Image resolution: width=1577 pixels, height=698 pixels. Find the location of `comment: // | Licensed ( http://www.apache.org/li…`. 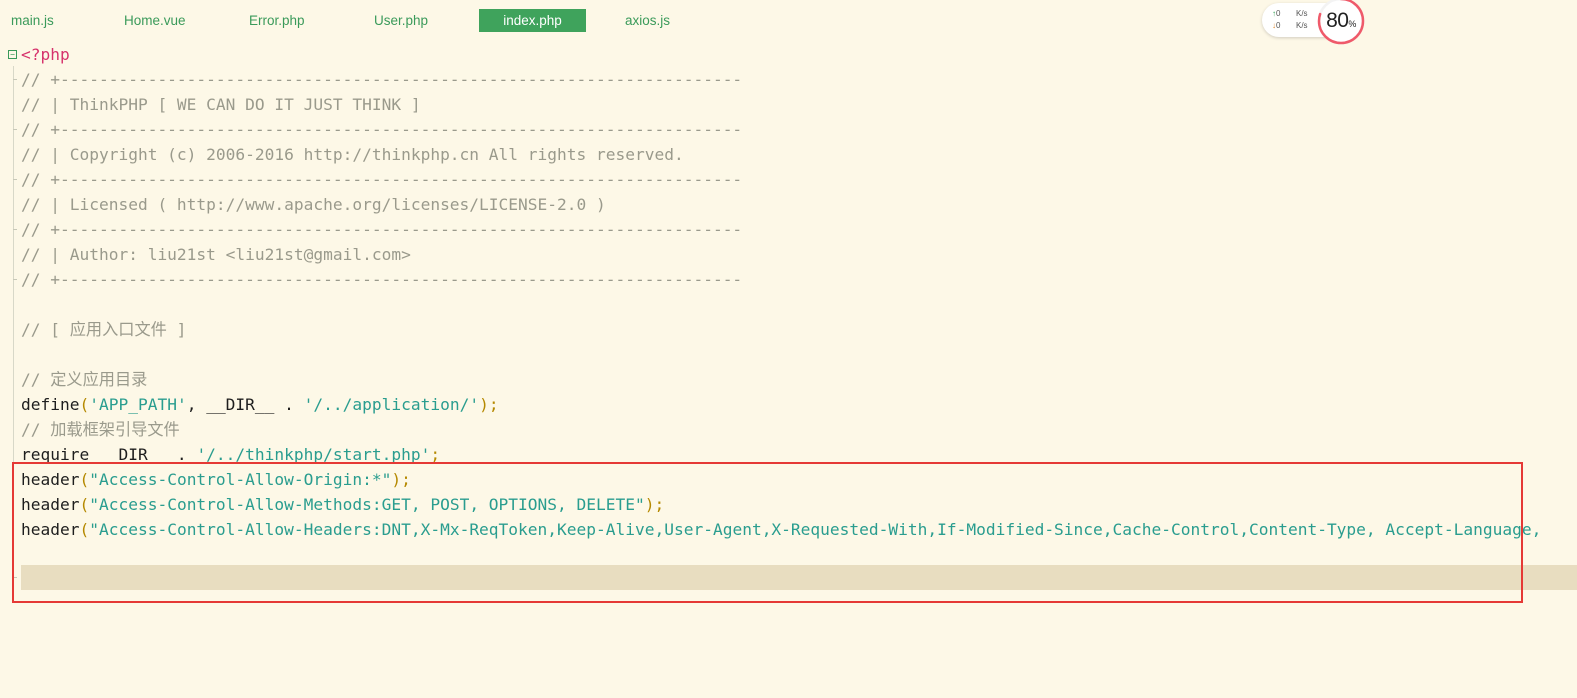

comment: // | Licensed ( http://www.apache.org/li… is located at coordinates (313, 204).